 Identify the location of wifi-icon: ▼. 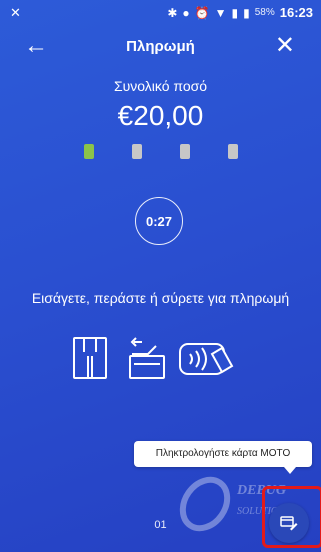
(220, 12).